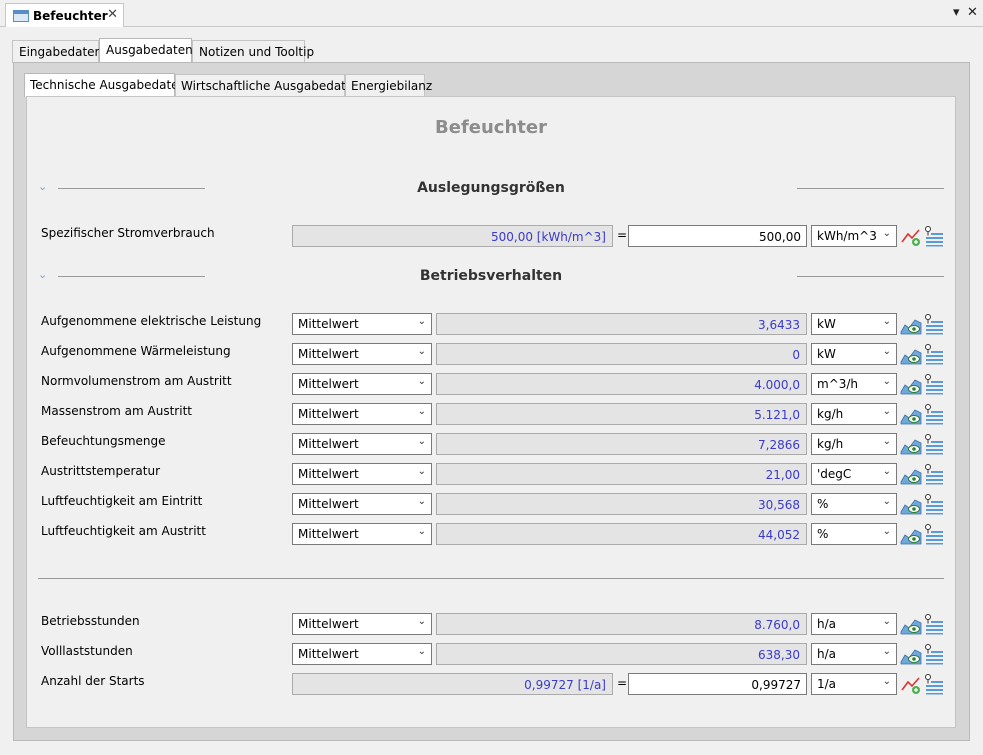 This screenshot has width=983, height=755. I want to click on unit-select-value: 1/a, so click(827, 684).